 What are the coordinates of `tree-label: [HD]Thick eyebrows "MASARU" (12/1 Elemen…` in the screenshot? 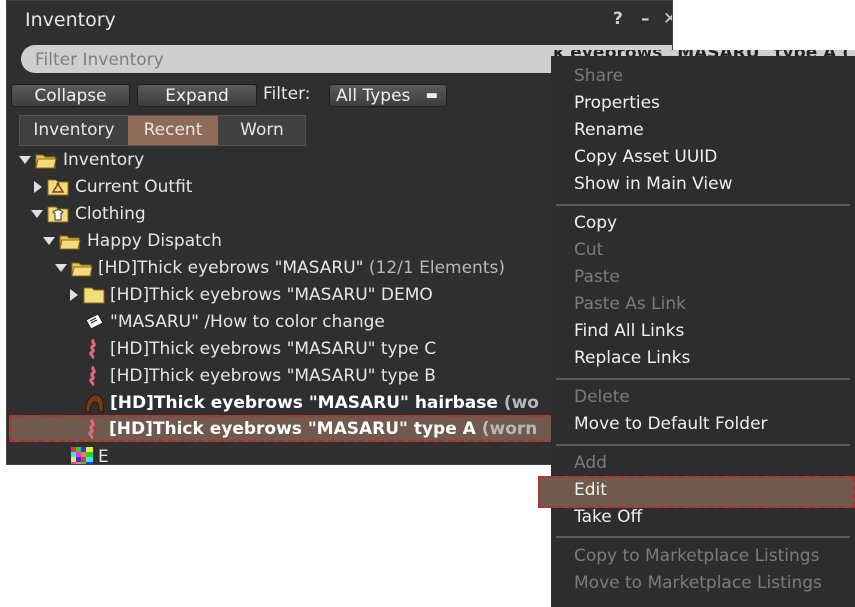 It's located at (301, 268).